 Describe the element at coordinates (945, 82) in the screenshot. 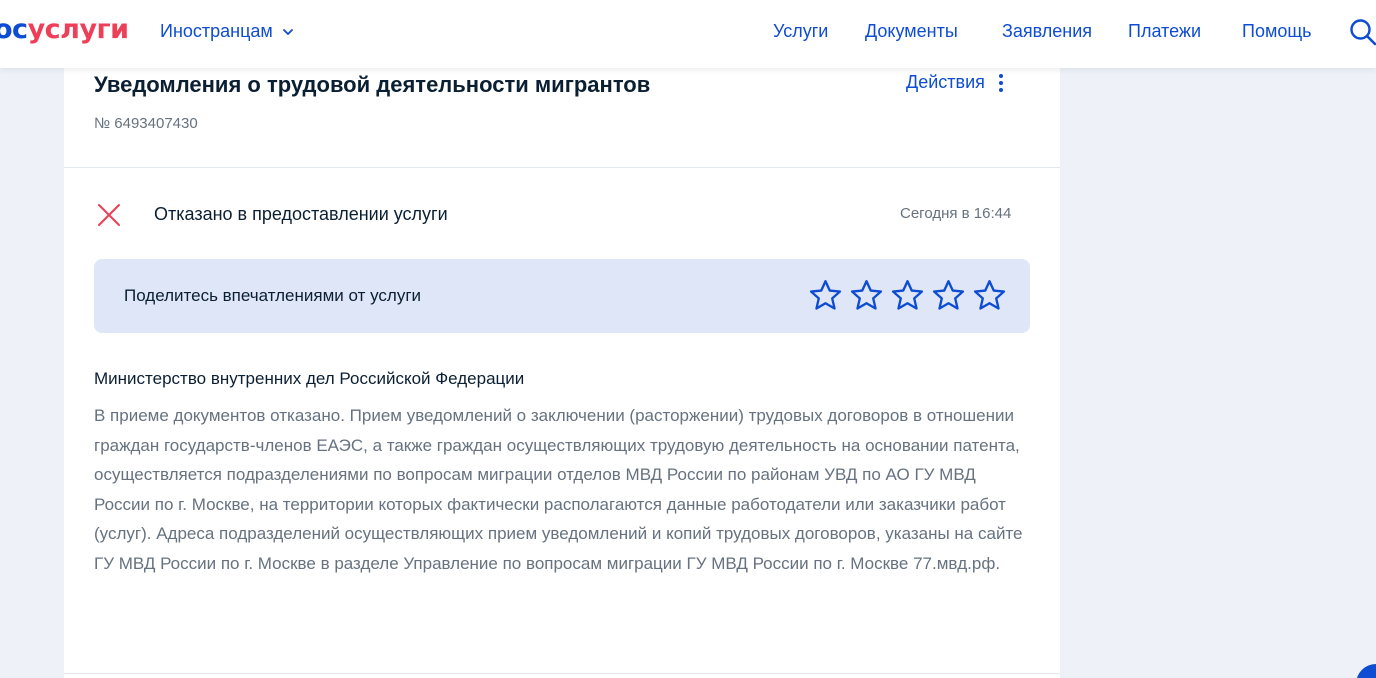

I see `actions-label: Действия` at that location.